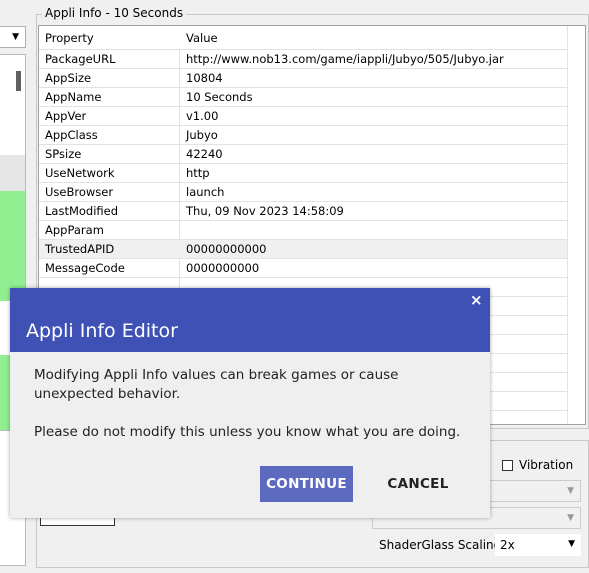 Image resolution: width=589 pixels, height=573 pixels. What do you see at coordinates (304, 38) in the screenshot?
I see `grid-header: Property Value` at bounding box center [304, 38].